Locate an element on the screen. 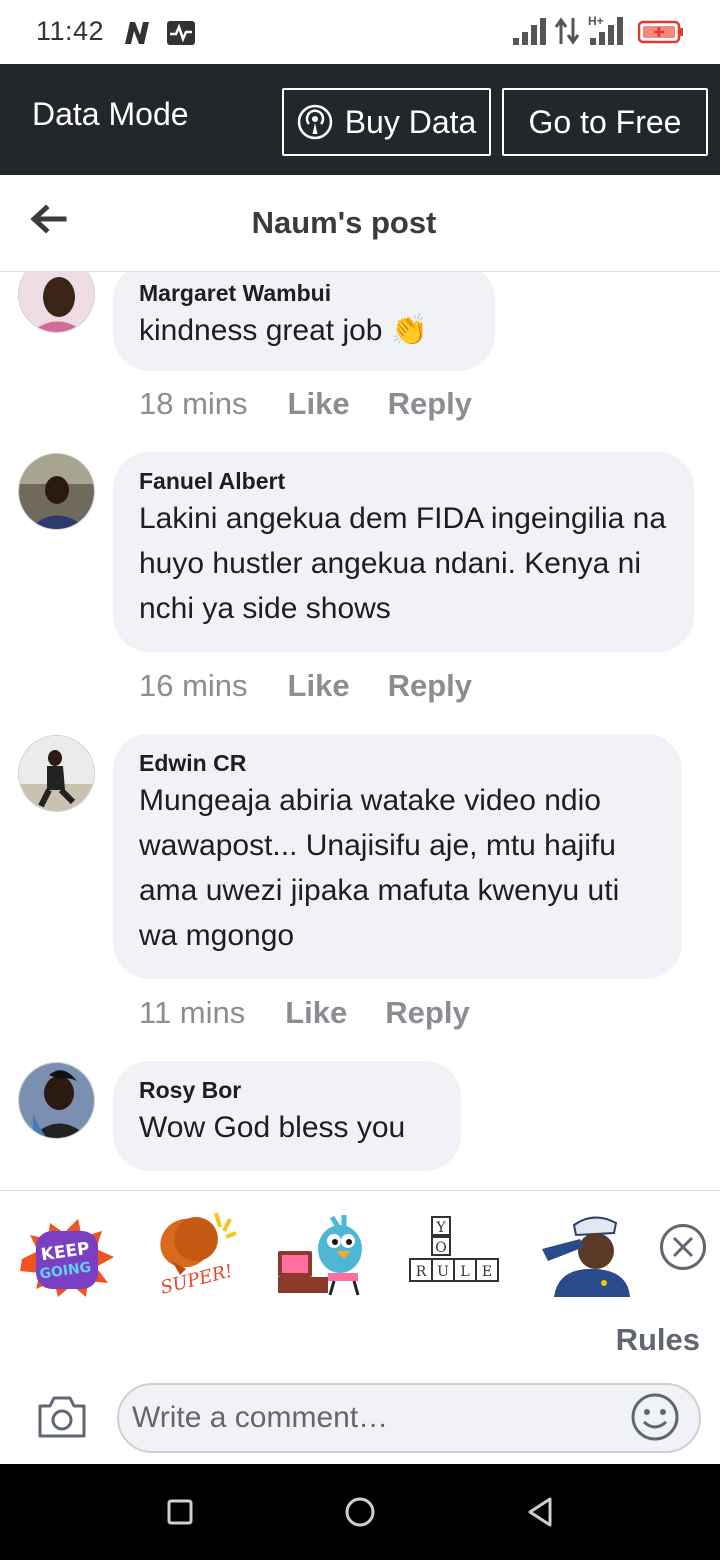 Image resolution: width=720 pixels, height=1560 pixels. go-to-free-button: Go to Free is located at coordinates (605, 122).